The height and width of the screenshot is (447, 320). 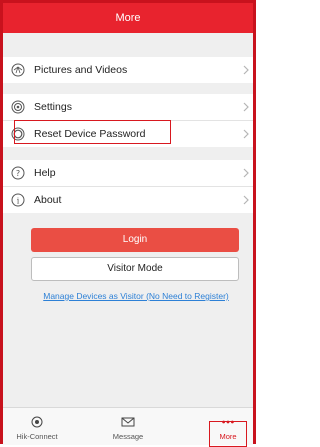 What do you see at coordinates (128, 436) in the screenshot?
I see `tab-label: Message` at bounding box center [128, 436].